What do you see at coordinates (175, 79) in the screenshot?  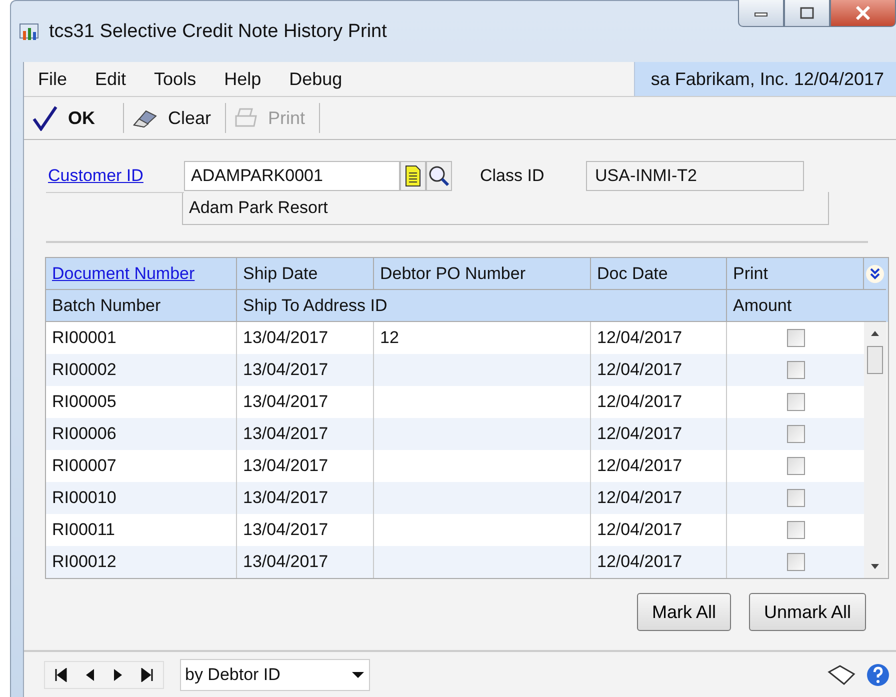 I see `menu-item: Tools` at bounding box center [175, 79].